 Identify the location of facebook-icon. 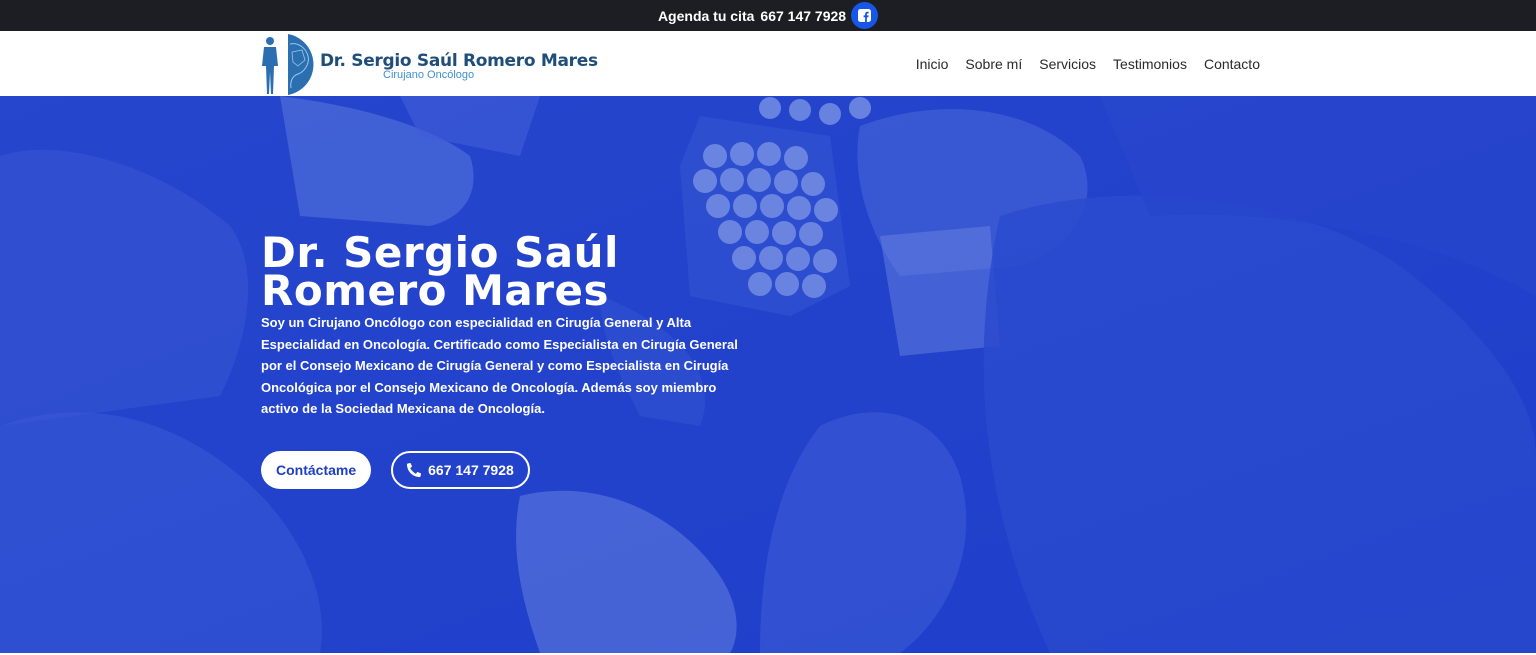
(865, 15).